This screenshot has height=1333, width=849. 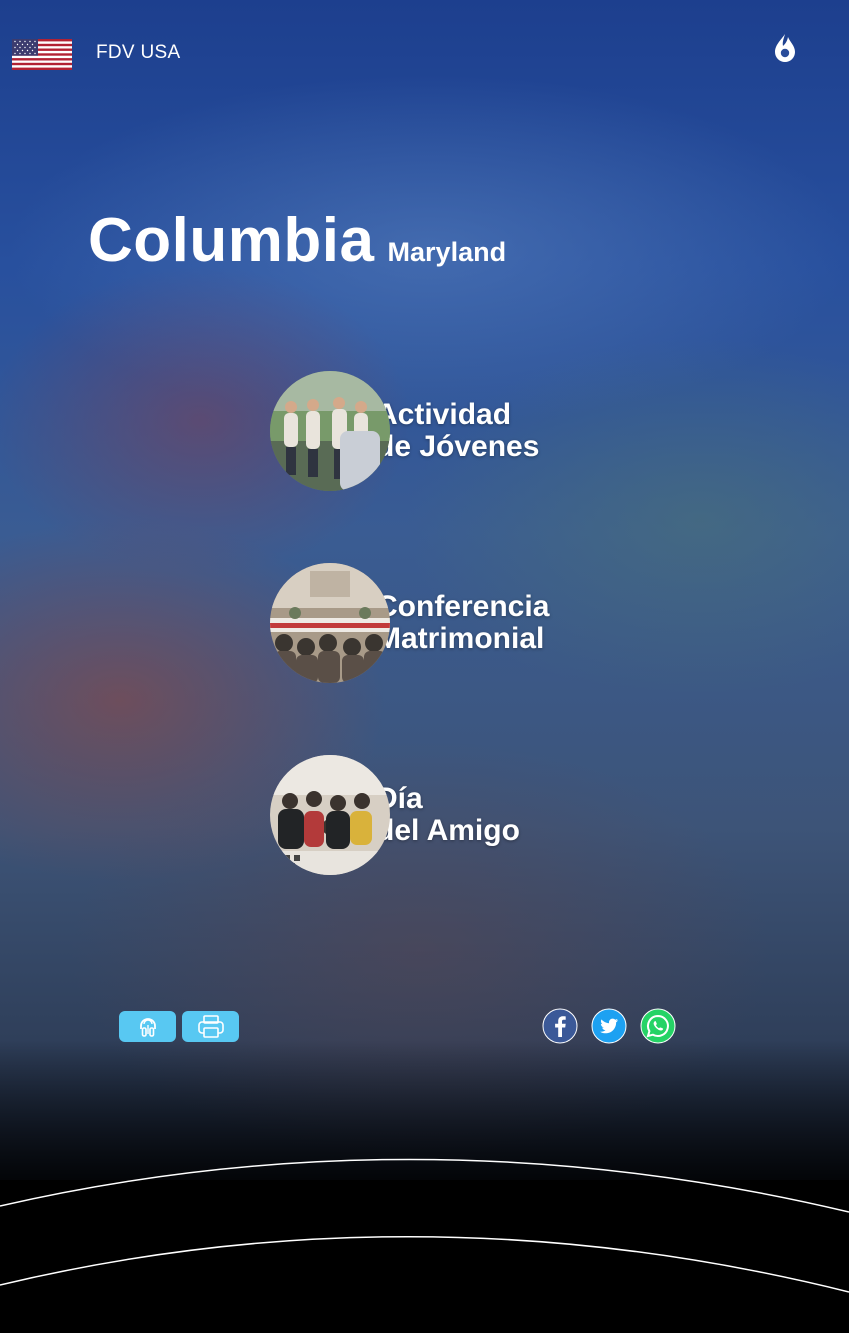 I want to click on brand-name: FDV USA, so click(x=138, y=53).